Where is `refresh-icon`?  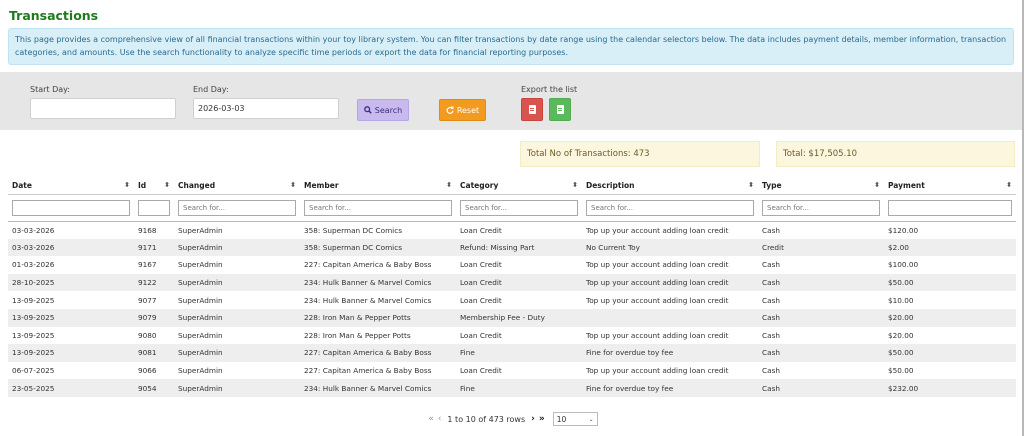
refresh-icon is located at coordinates (450, 110).